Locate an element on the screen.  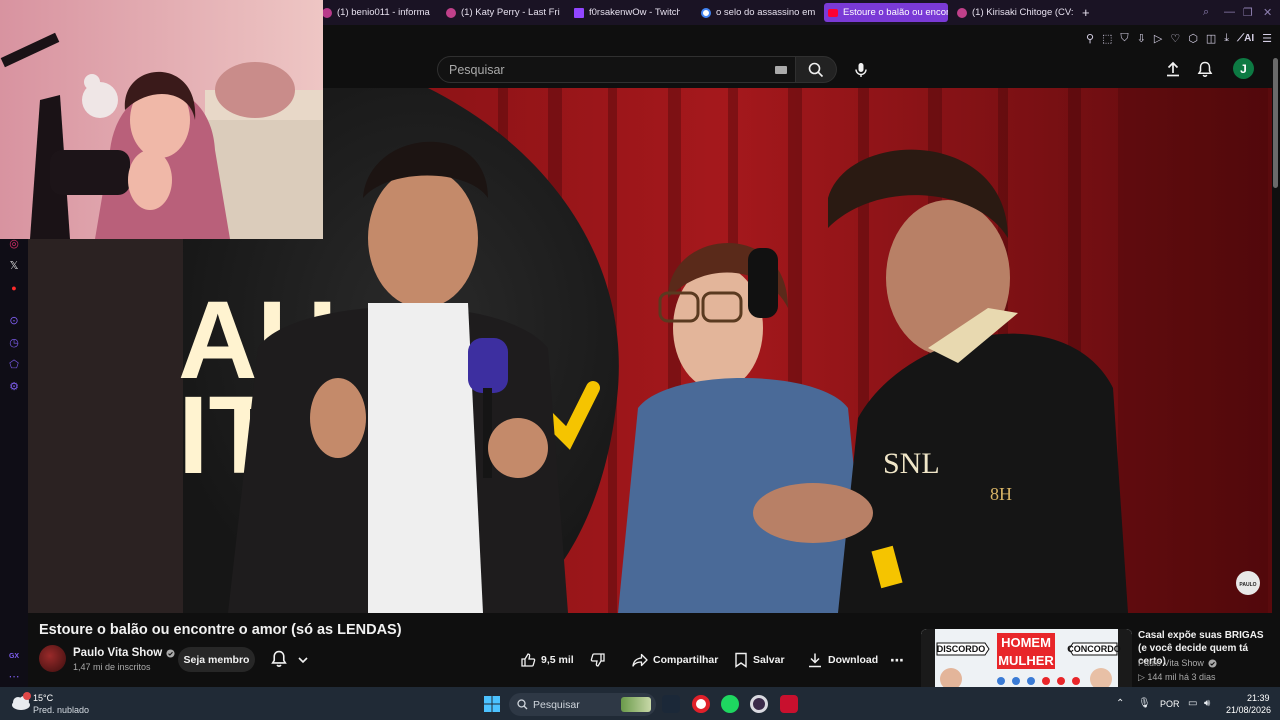
dislike-button is located at coordinates (598, 660).